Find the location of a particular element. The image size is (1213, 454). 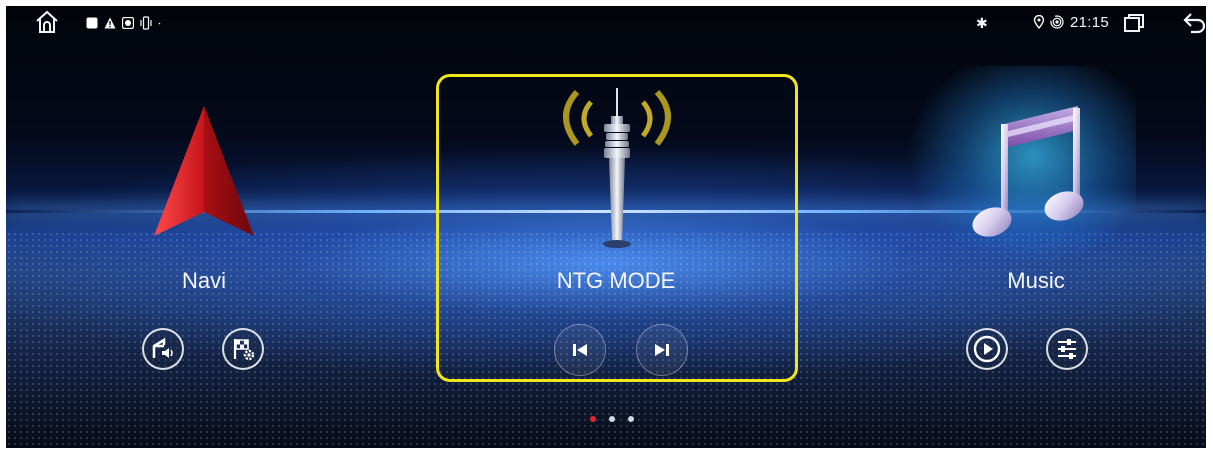

camera-icon is located at coordinates (128, 23).